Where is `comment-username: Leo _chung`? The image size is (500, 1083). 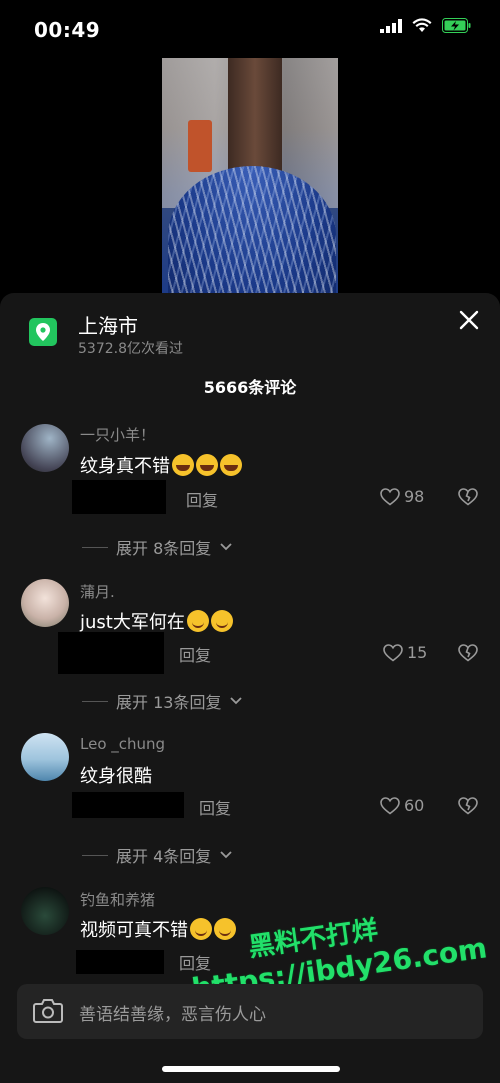
comment-username: Leo _chung is located at coordinates (122, 744).